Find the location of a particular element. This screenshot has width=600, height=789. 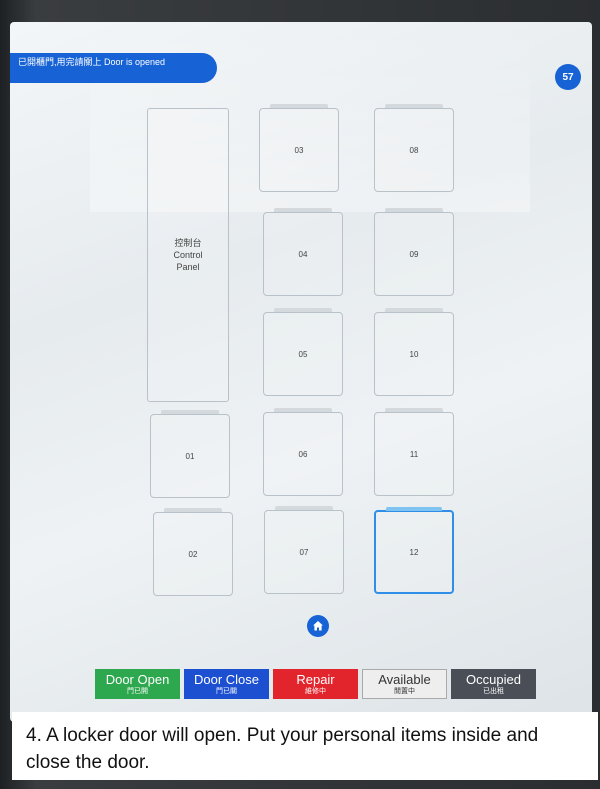

legend-occupied-en: Occupied is located at coordinates (493, 679).